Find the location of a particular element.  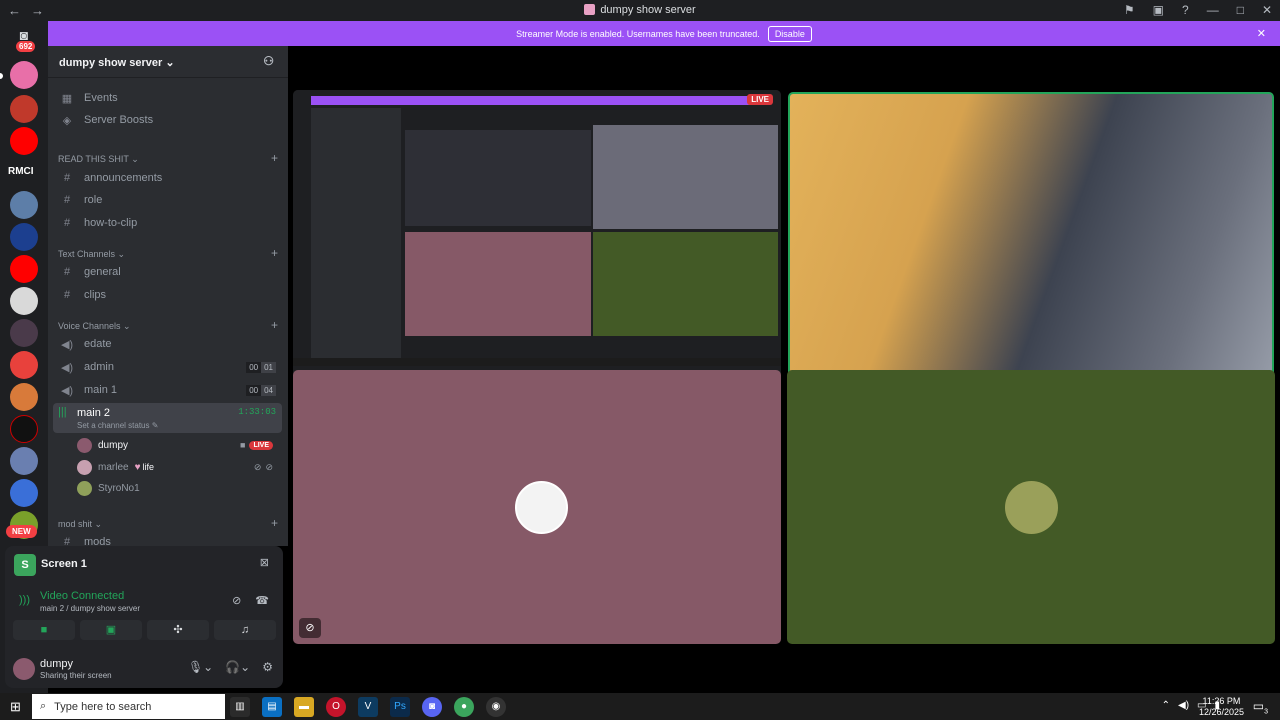

discord-taskbar-icon: ◙ is located at coordinates (432, 707).